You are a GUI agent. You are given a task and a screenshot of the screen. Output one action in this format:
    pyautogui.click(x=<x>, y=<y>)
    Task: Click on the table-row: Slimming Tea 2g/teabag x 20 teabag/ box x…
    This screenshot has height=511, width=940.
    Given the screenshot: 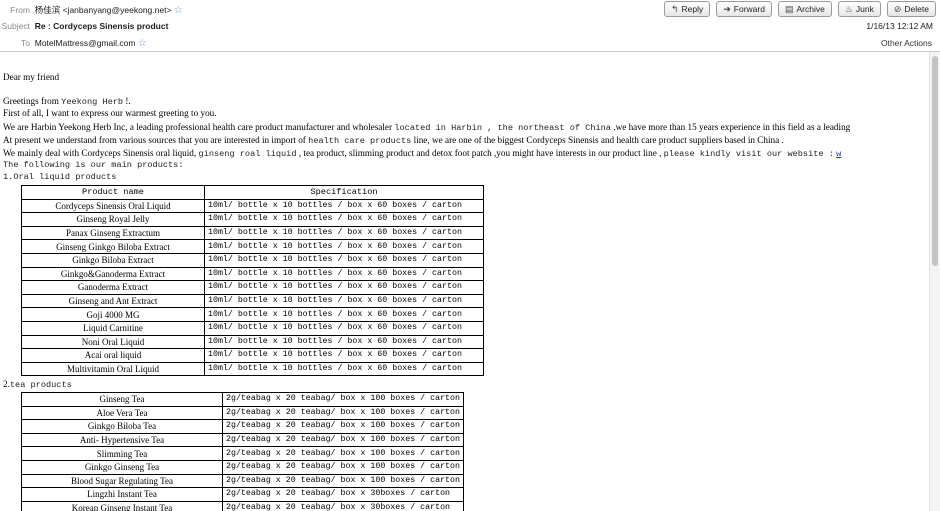 What is the action you would take?
    pyautogui.click(x=243, y=453)
    